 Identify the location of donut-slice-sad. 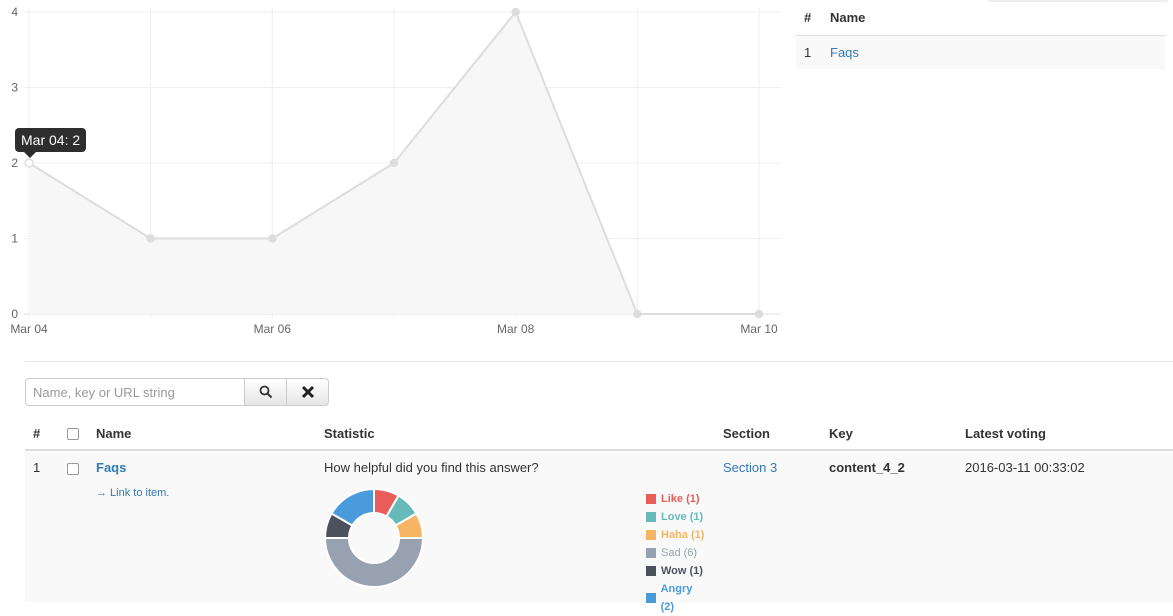
(374, 562).